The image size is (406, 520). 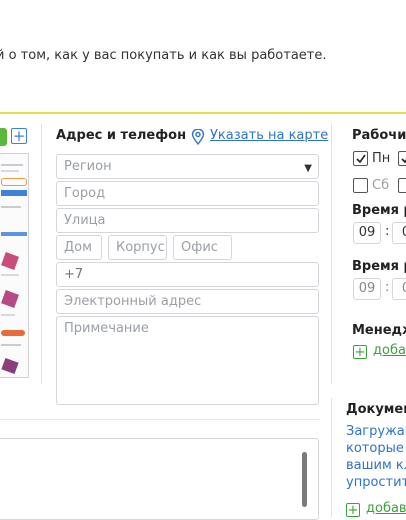 What do you see at coordinates (202, 247) in the screenshot?
I see `office-input: Офис` at bounding box center [202, 247].